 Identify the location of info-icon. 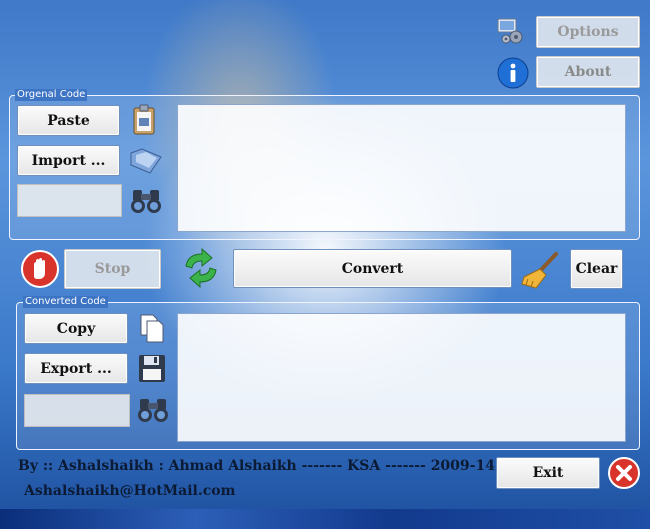
(513, 73).